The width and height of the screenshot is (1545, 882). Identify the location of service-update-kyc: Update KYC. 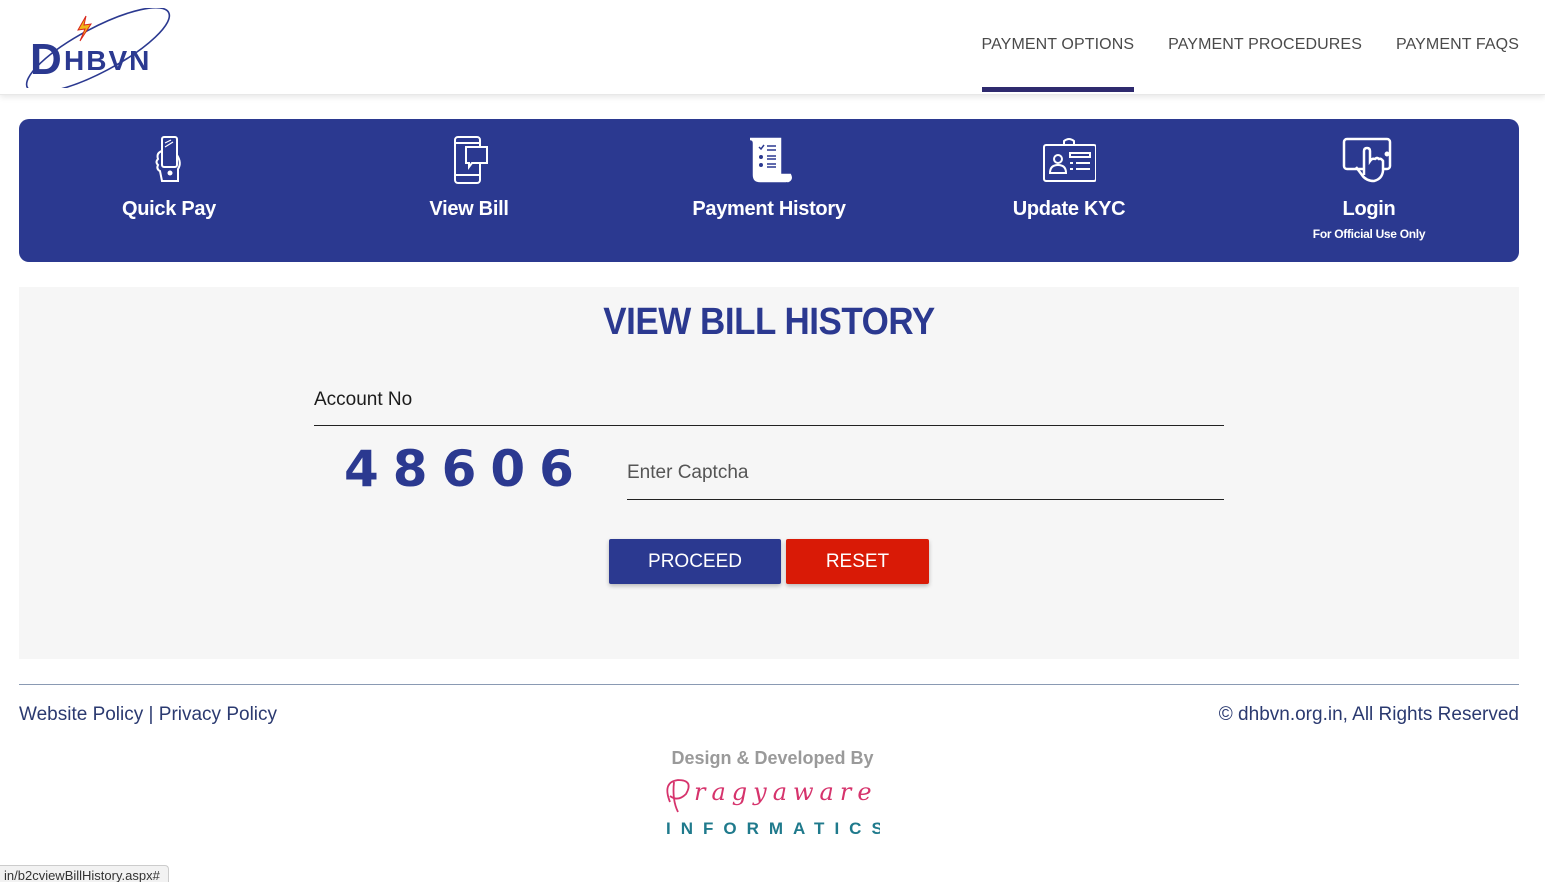
(1069, 190).